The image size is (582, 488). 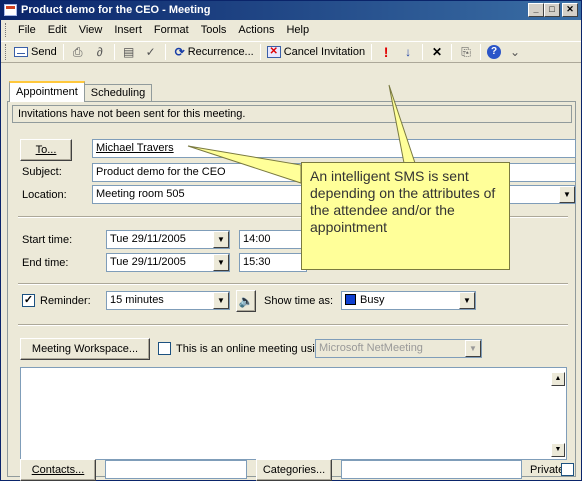 What do you see at coordinates (91, 30) in the screenshot?
I see `menu-view: View` at bounding box center [91, 30].